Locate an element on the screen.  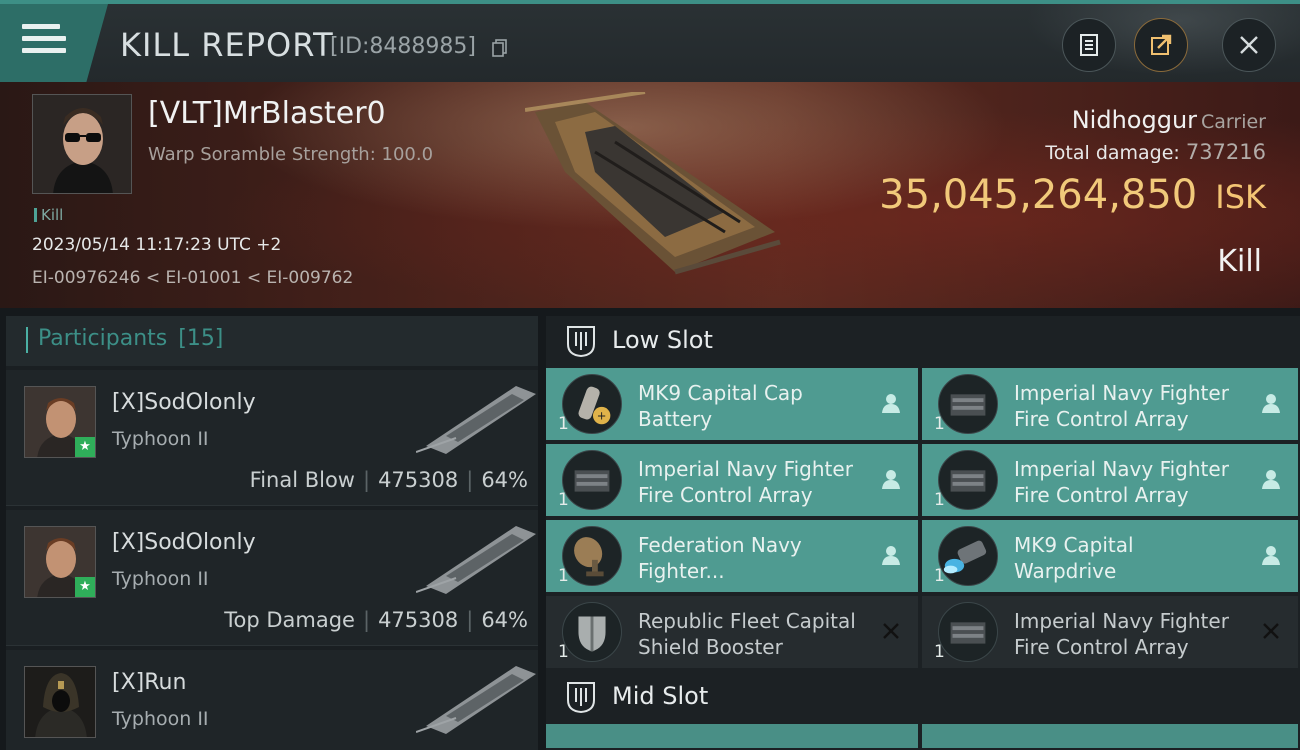
total-damage: Total damage: 737216 is located at coordinates (1155, 152).